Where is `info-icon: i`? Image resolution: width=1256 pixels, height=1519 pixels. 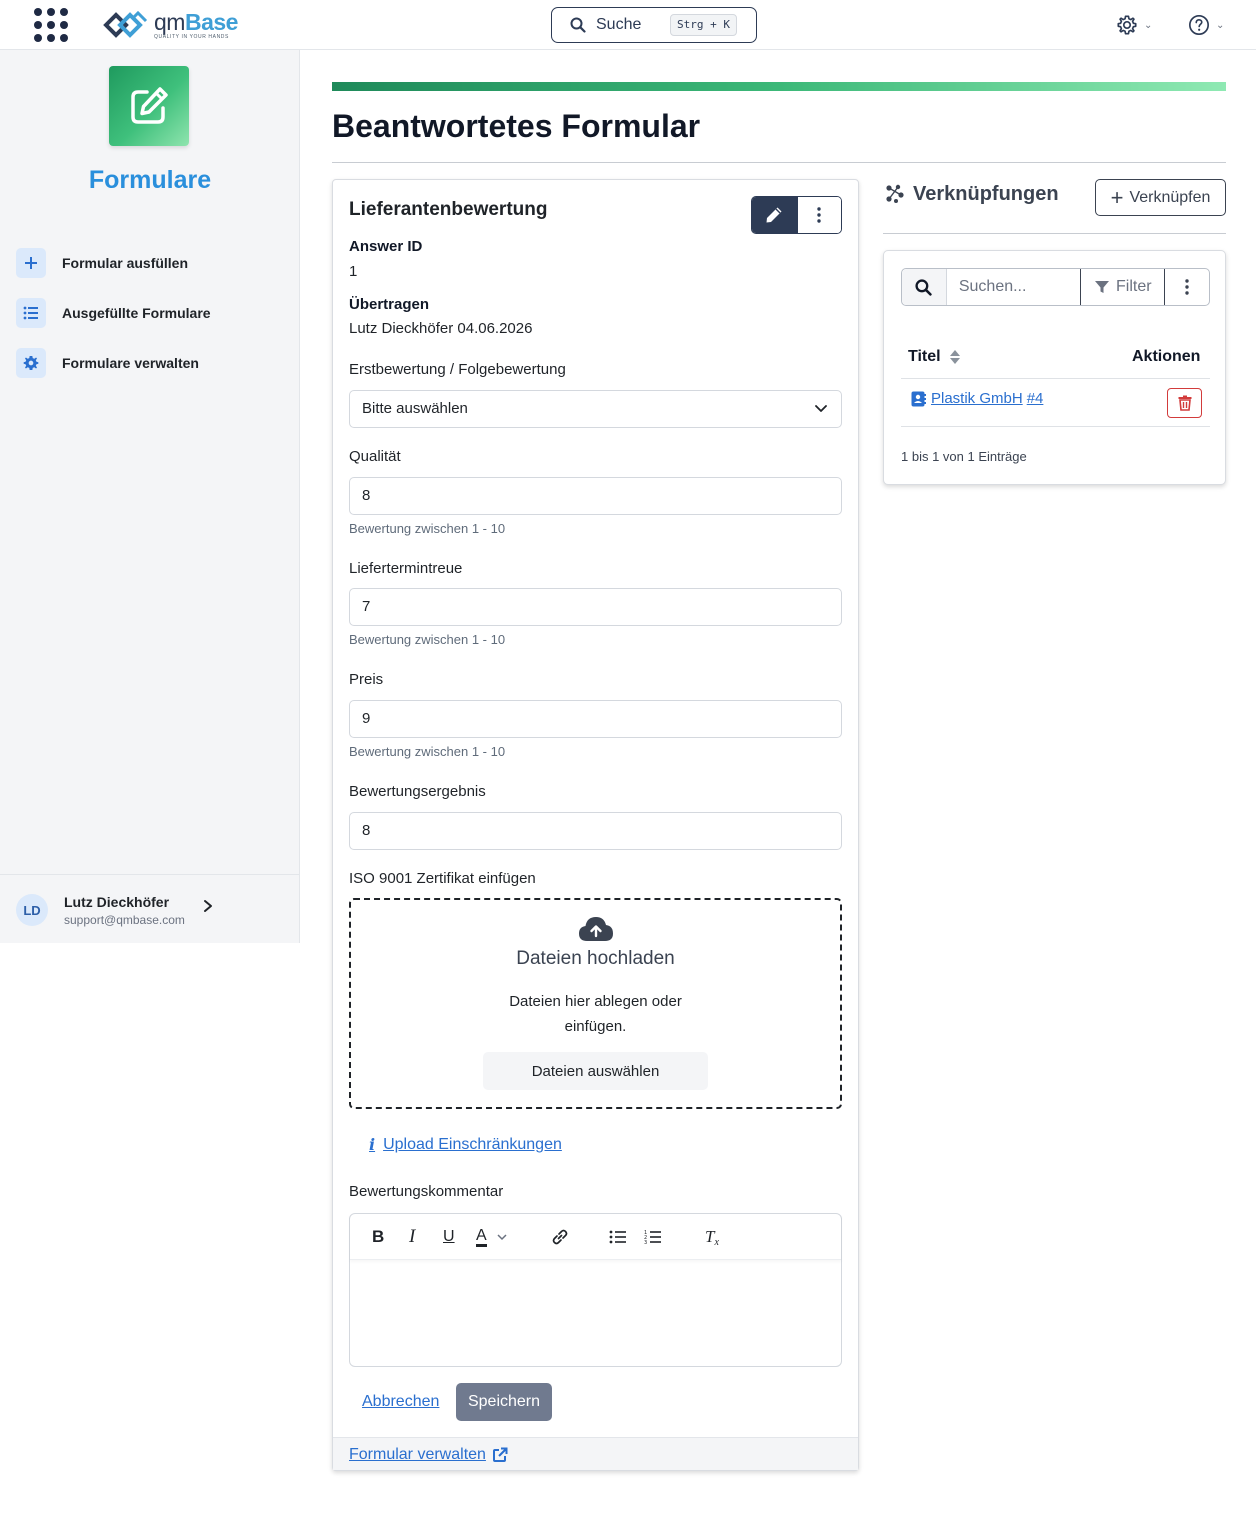 info-icon: i is located at coordinates (372, 1144).